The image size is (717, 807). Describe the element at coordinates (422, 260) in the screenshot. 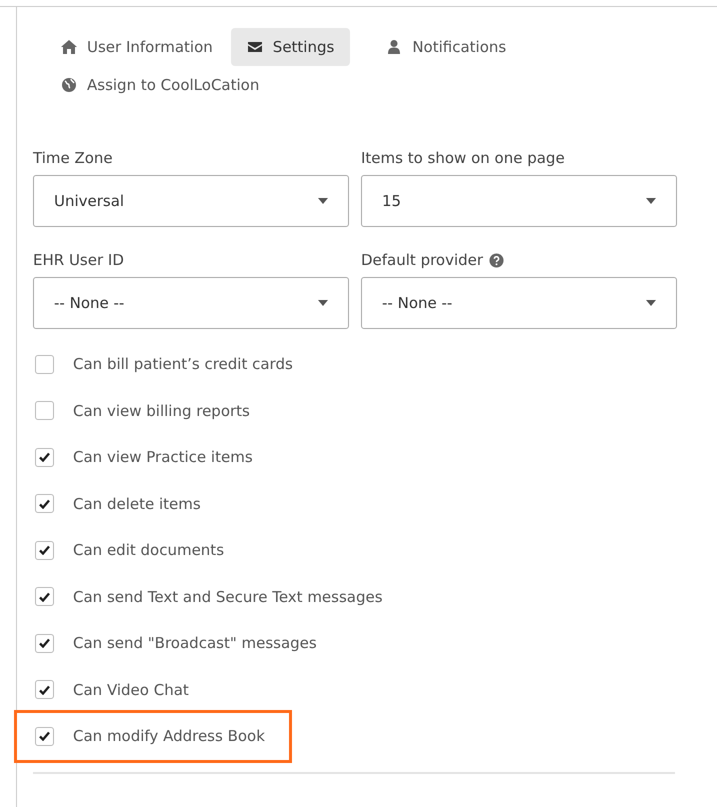

I see `field-label: Default provider` at that location.